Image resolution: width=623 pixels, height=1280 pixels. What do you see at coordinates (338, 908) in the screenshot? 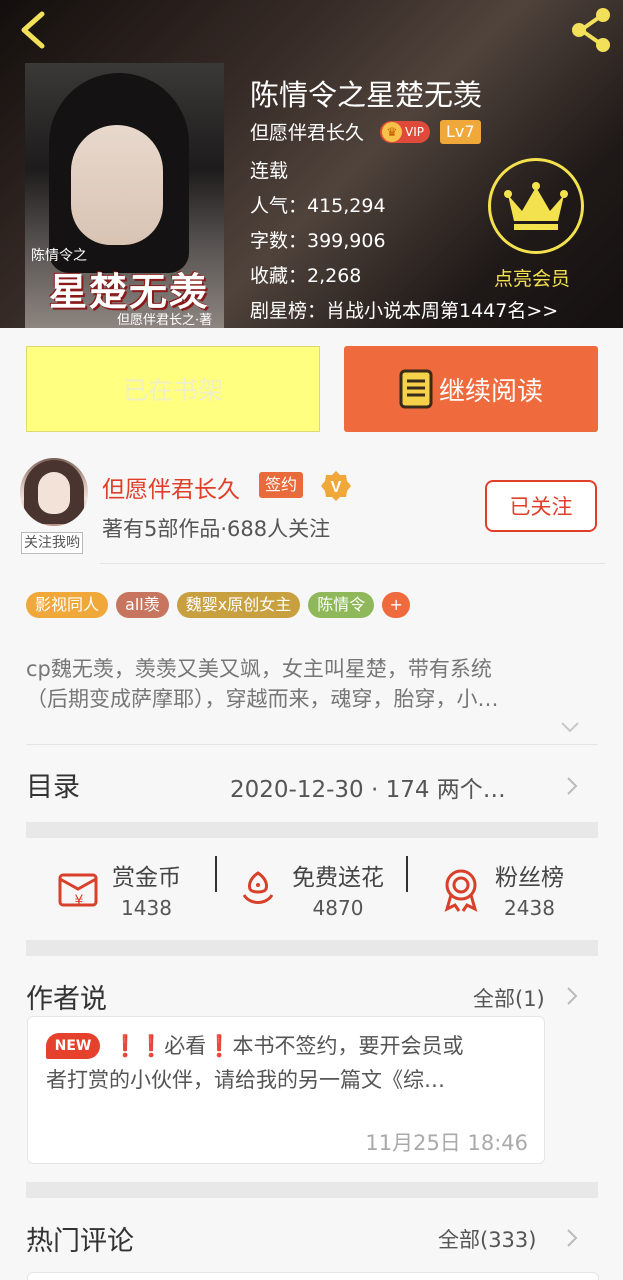
I see `reward-count: 4870` at bounding box center [338, 908].